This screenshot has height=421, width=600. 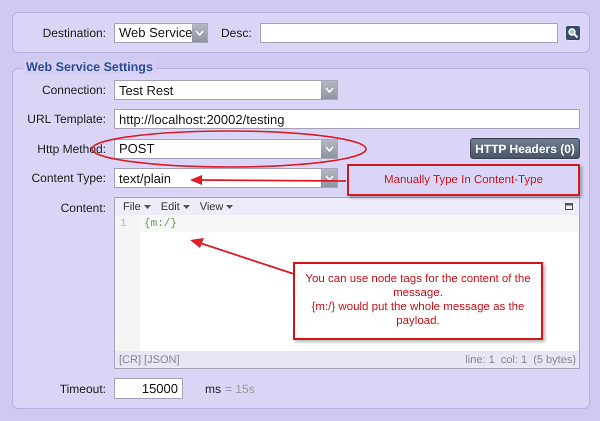 What do you see at coordinates (240, 389) in the screenshot?
I see `hint-text: = 15s` at bounding box center [240, 389].